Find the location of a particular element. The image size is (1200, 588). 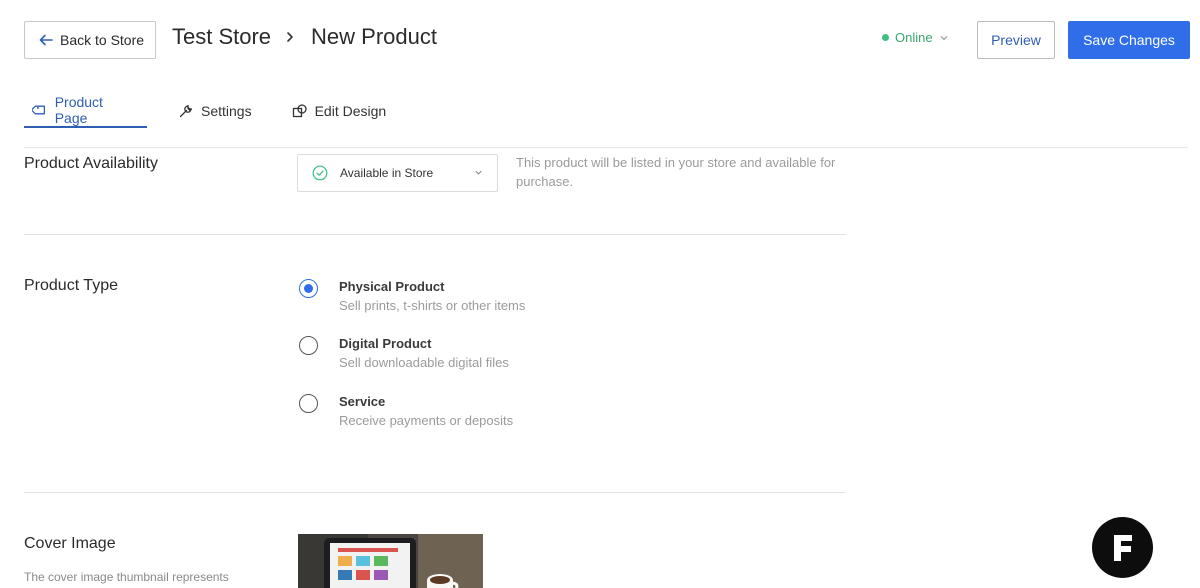

brand-logo-button is located at coordinates (1122, 547).